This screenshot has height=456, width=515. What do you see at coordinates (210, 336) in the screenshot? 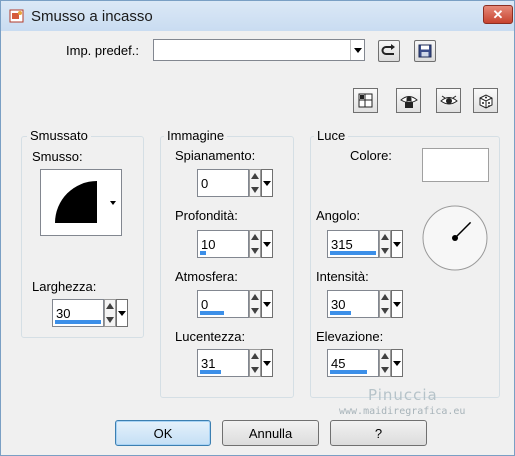
I see `shininess-label: Lucentezza:` at bounding box center [210, 336].